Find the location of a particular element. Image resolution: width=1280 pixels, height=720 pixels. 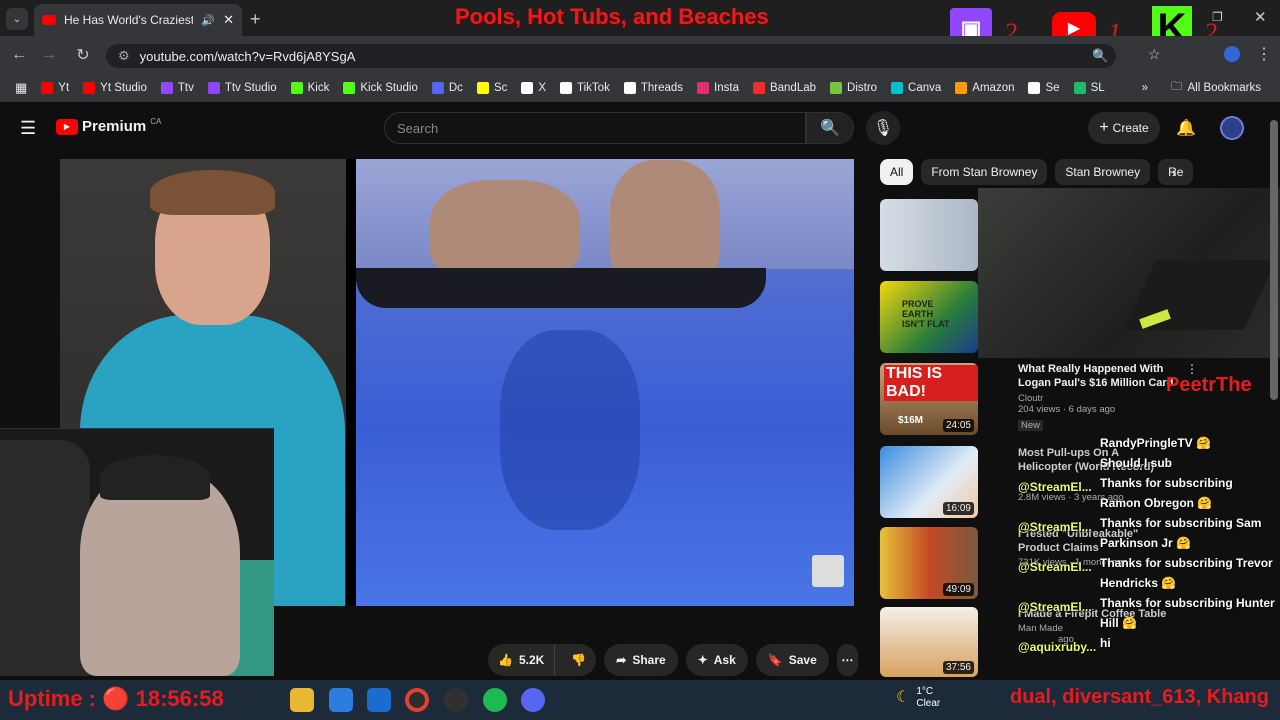

tab-close-icon: ✕ is located at coordinates (228, 20).